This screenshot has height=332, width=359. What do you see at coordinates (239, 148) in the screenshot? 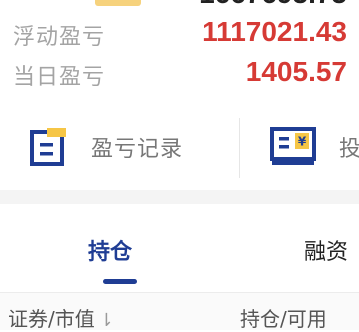
I see `divider` at bounding box center [239, 148].